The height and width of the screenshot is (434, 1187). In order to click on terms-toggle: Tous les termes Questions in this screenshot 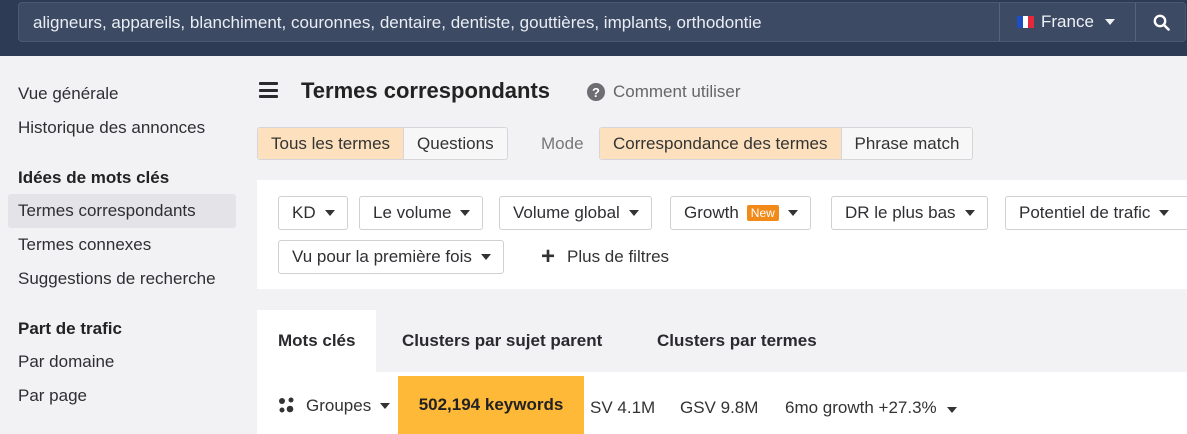, I will do `click(382, 143)`.